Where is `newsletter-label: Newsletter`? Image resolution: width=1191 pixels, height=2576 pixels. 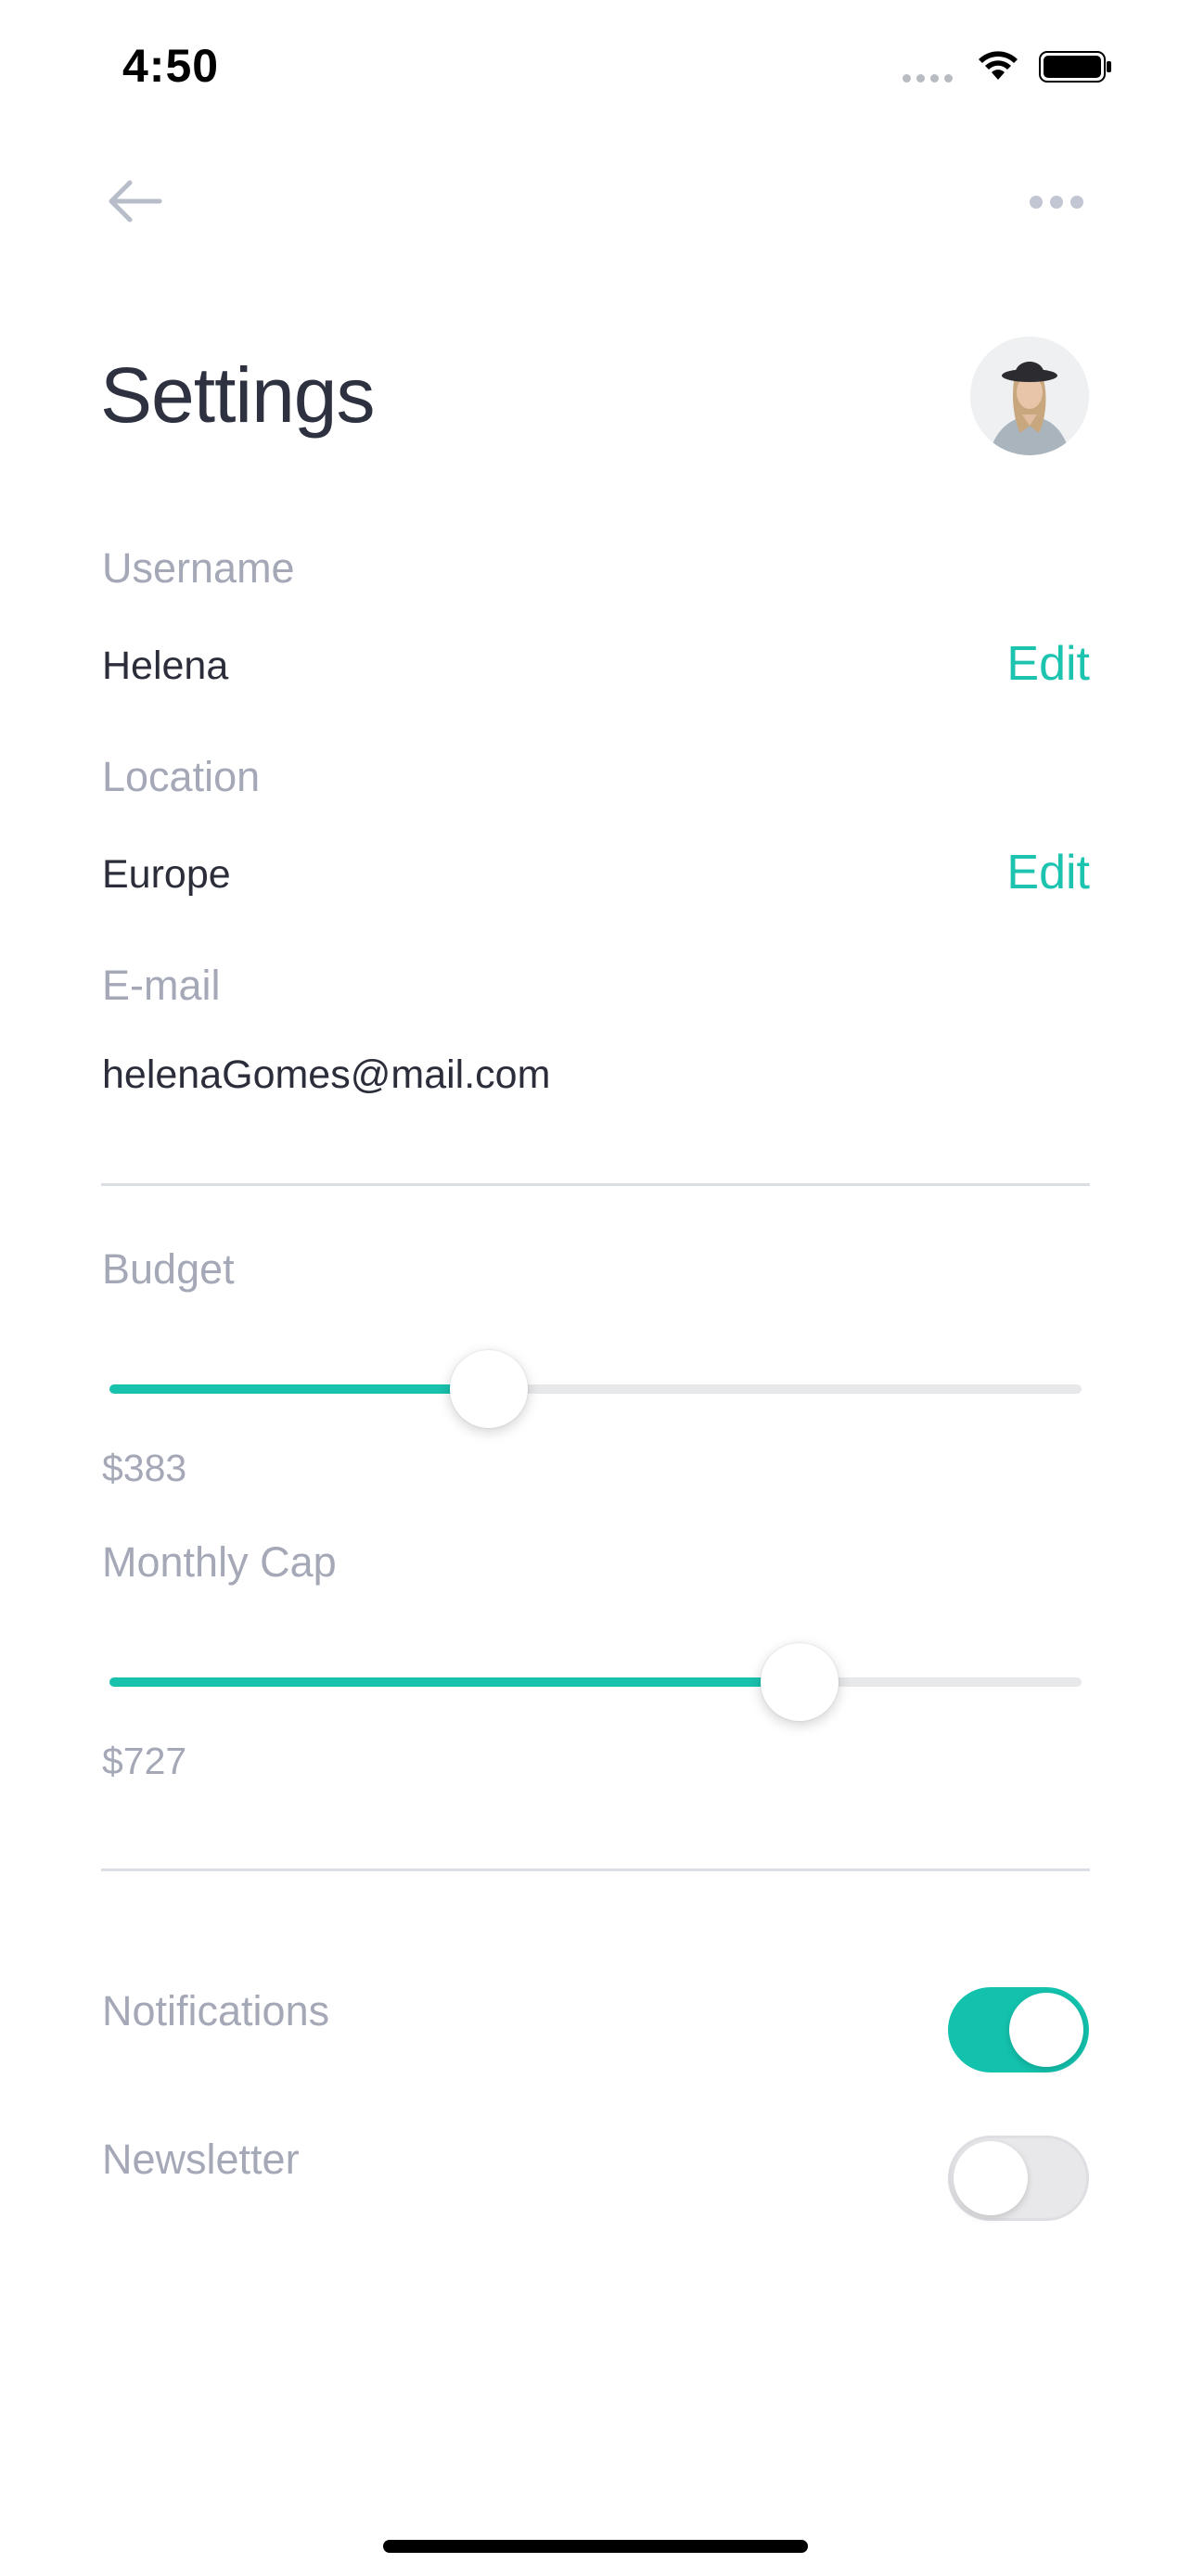
newsletter-label: Newsletter is located at coordinates (201, 2159).